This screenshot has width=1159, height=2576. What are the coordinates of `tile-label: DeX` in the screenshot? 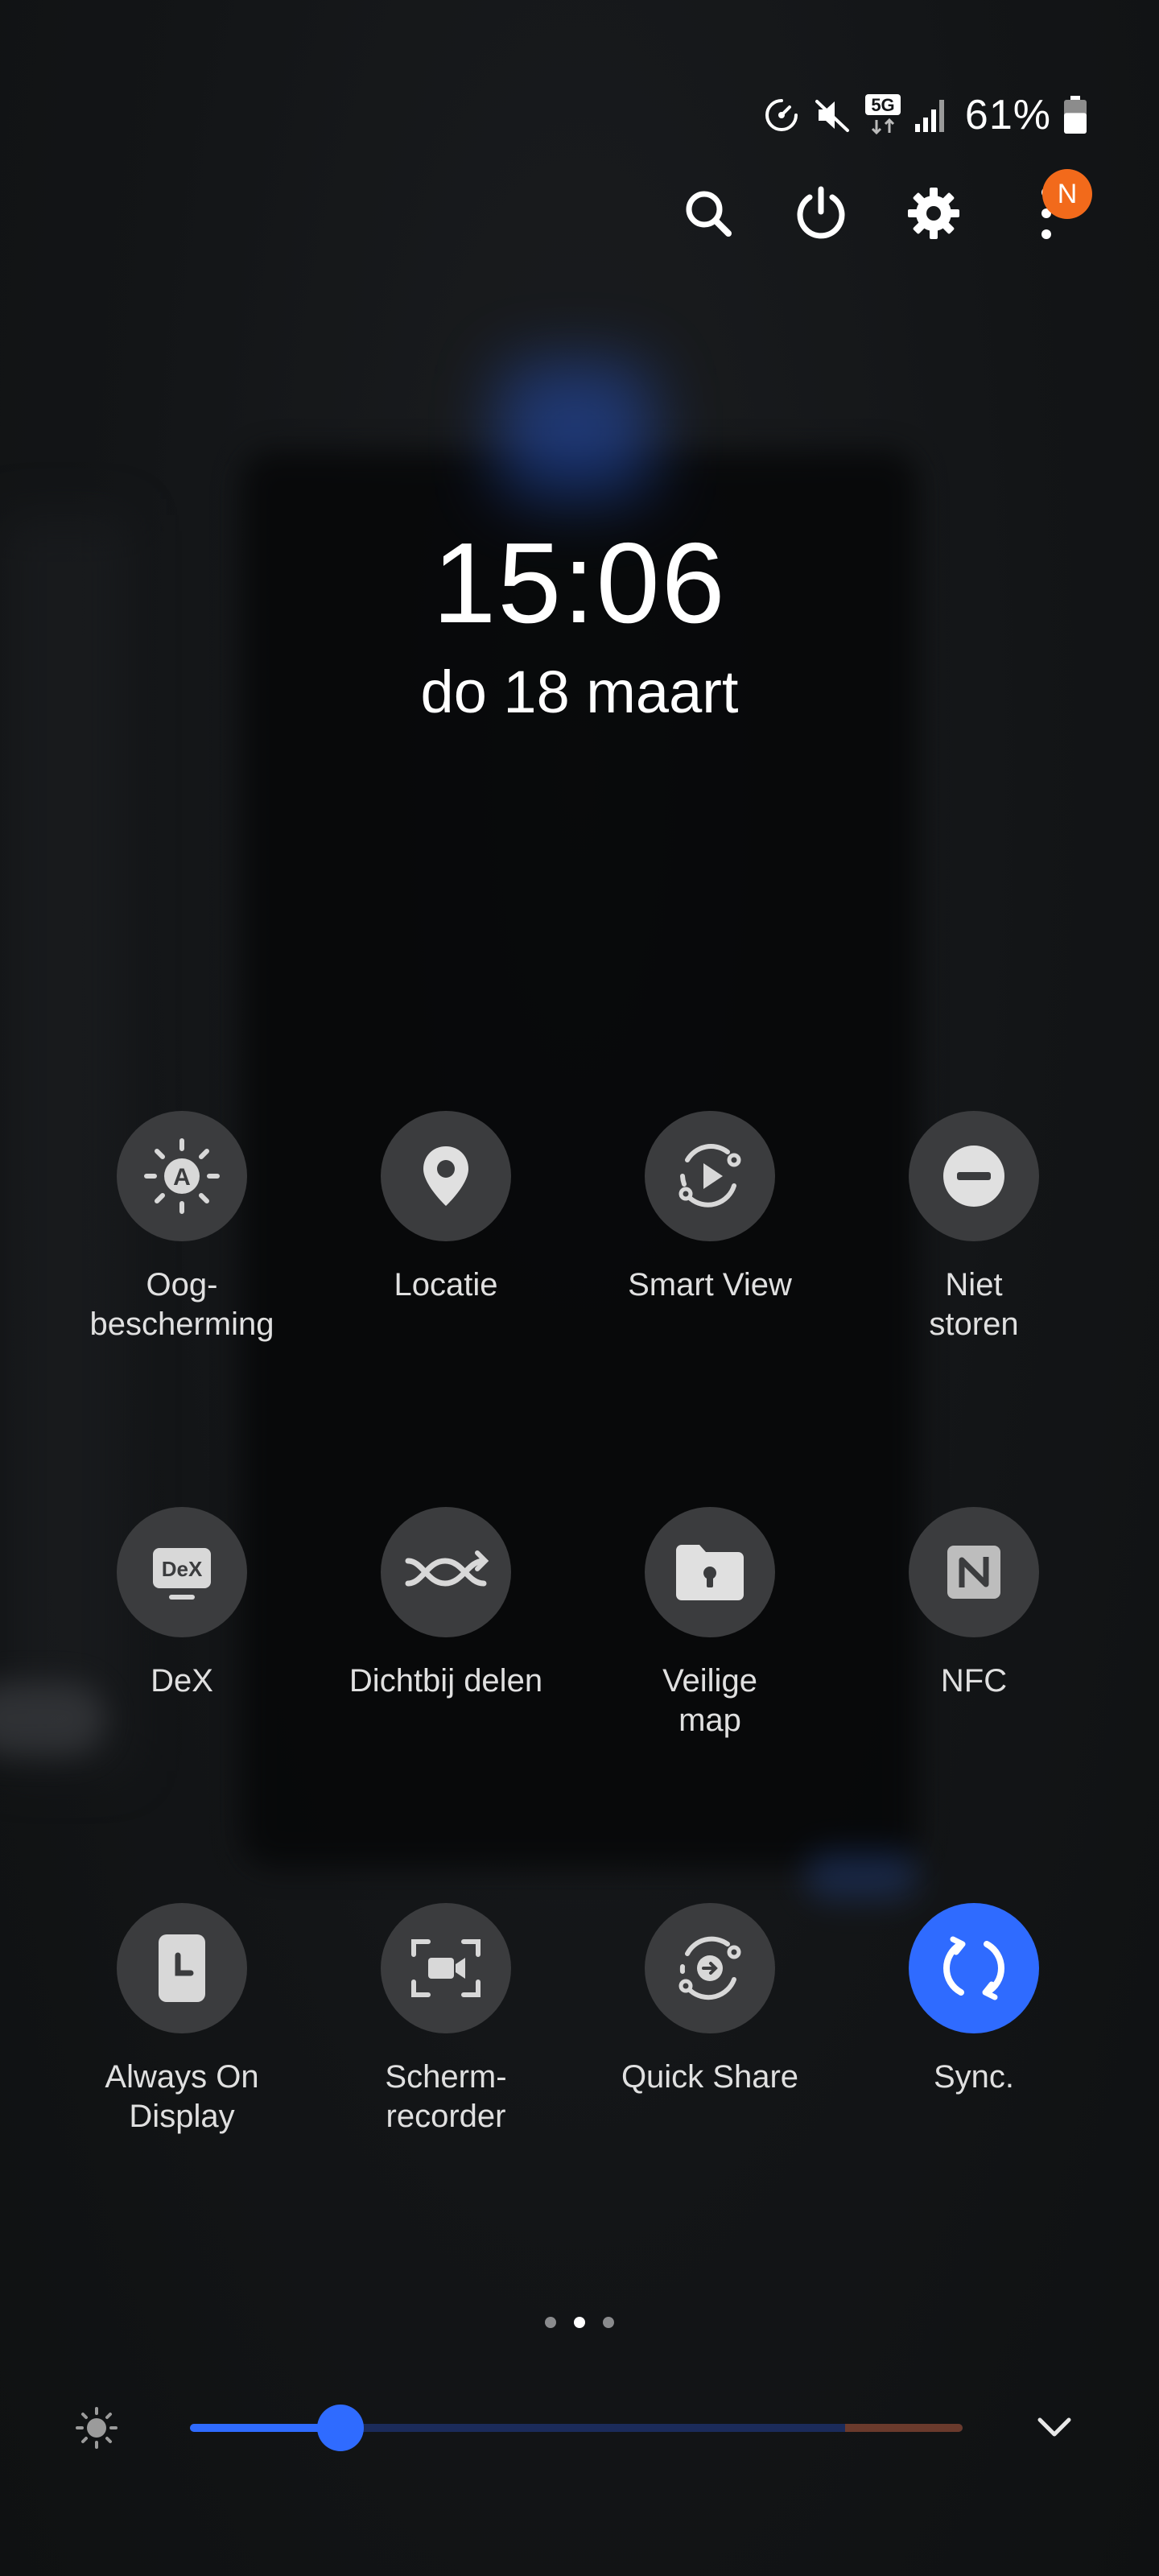 It's located at (182, 1681).